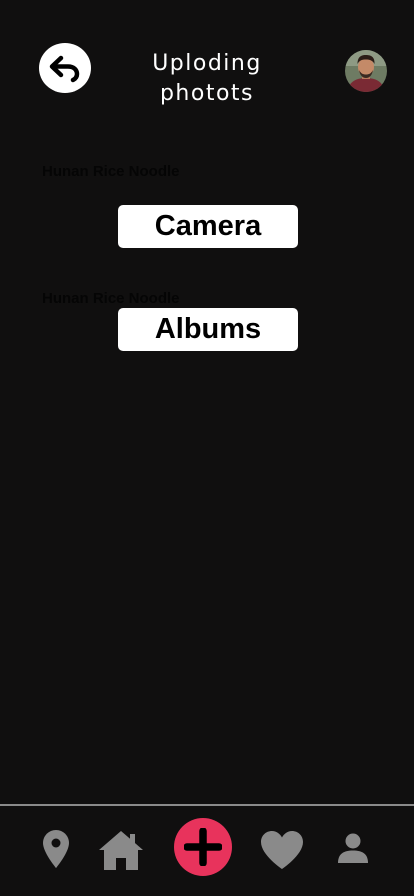 The image size is (414, 896). I want to click on nav-profile-button, so click(353, 848).